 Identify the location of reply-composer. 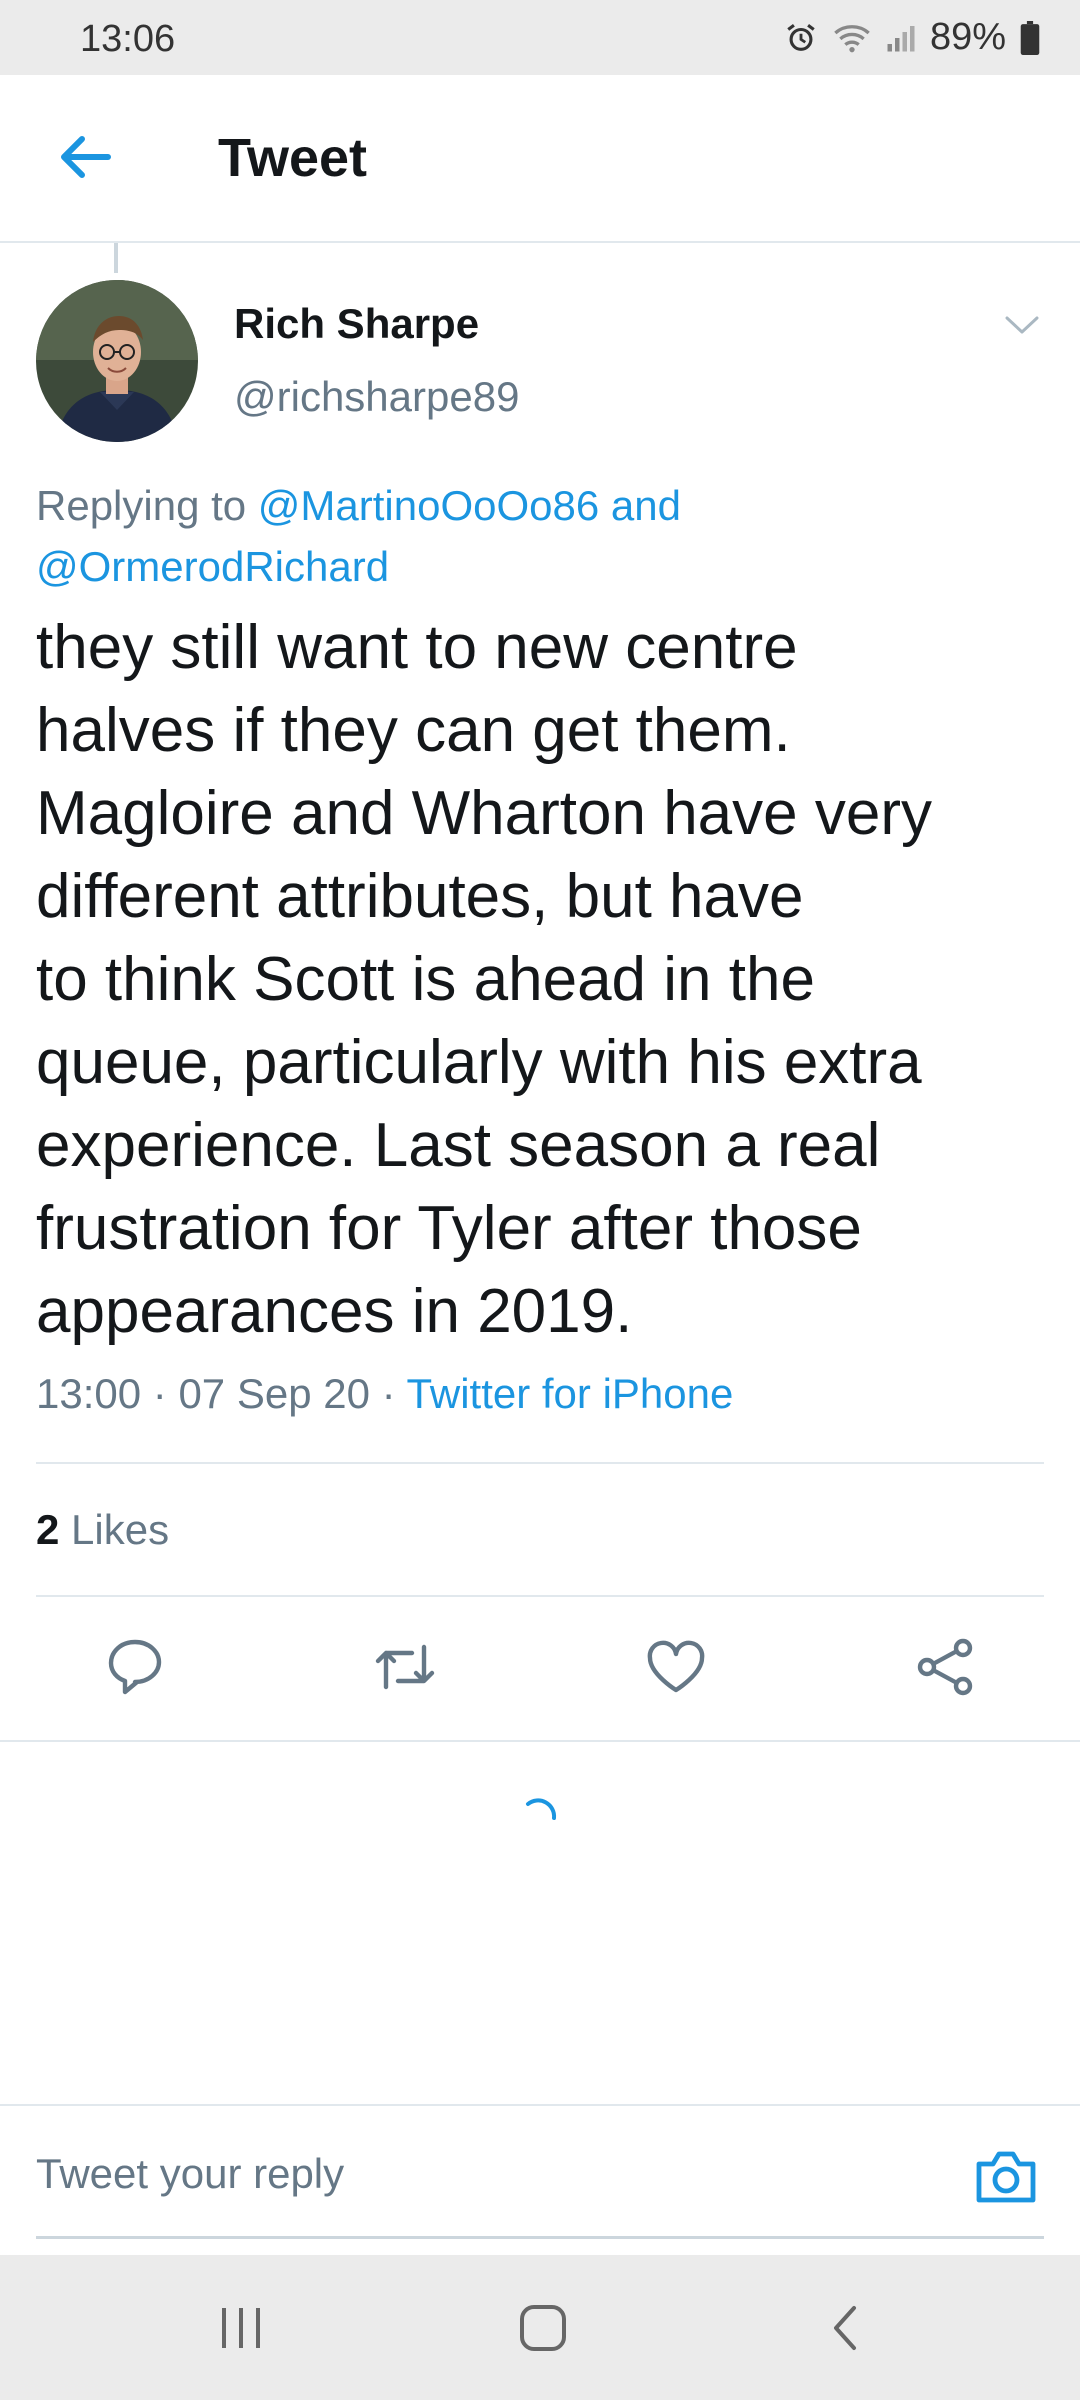
(540, 2179).